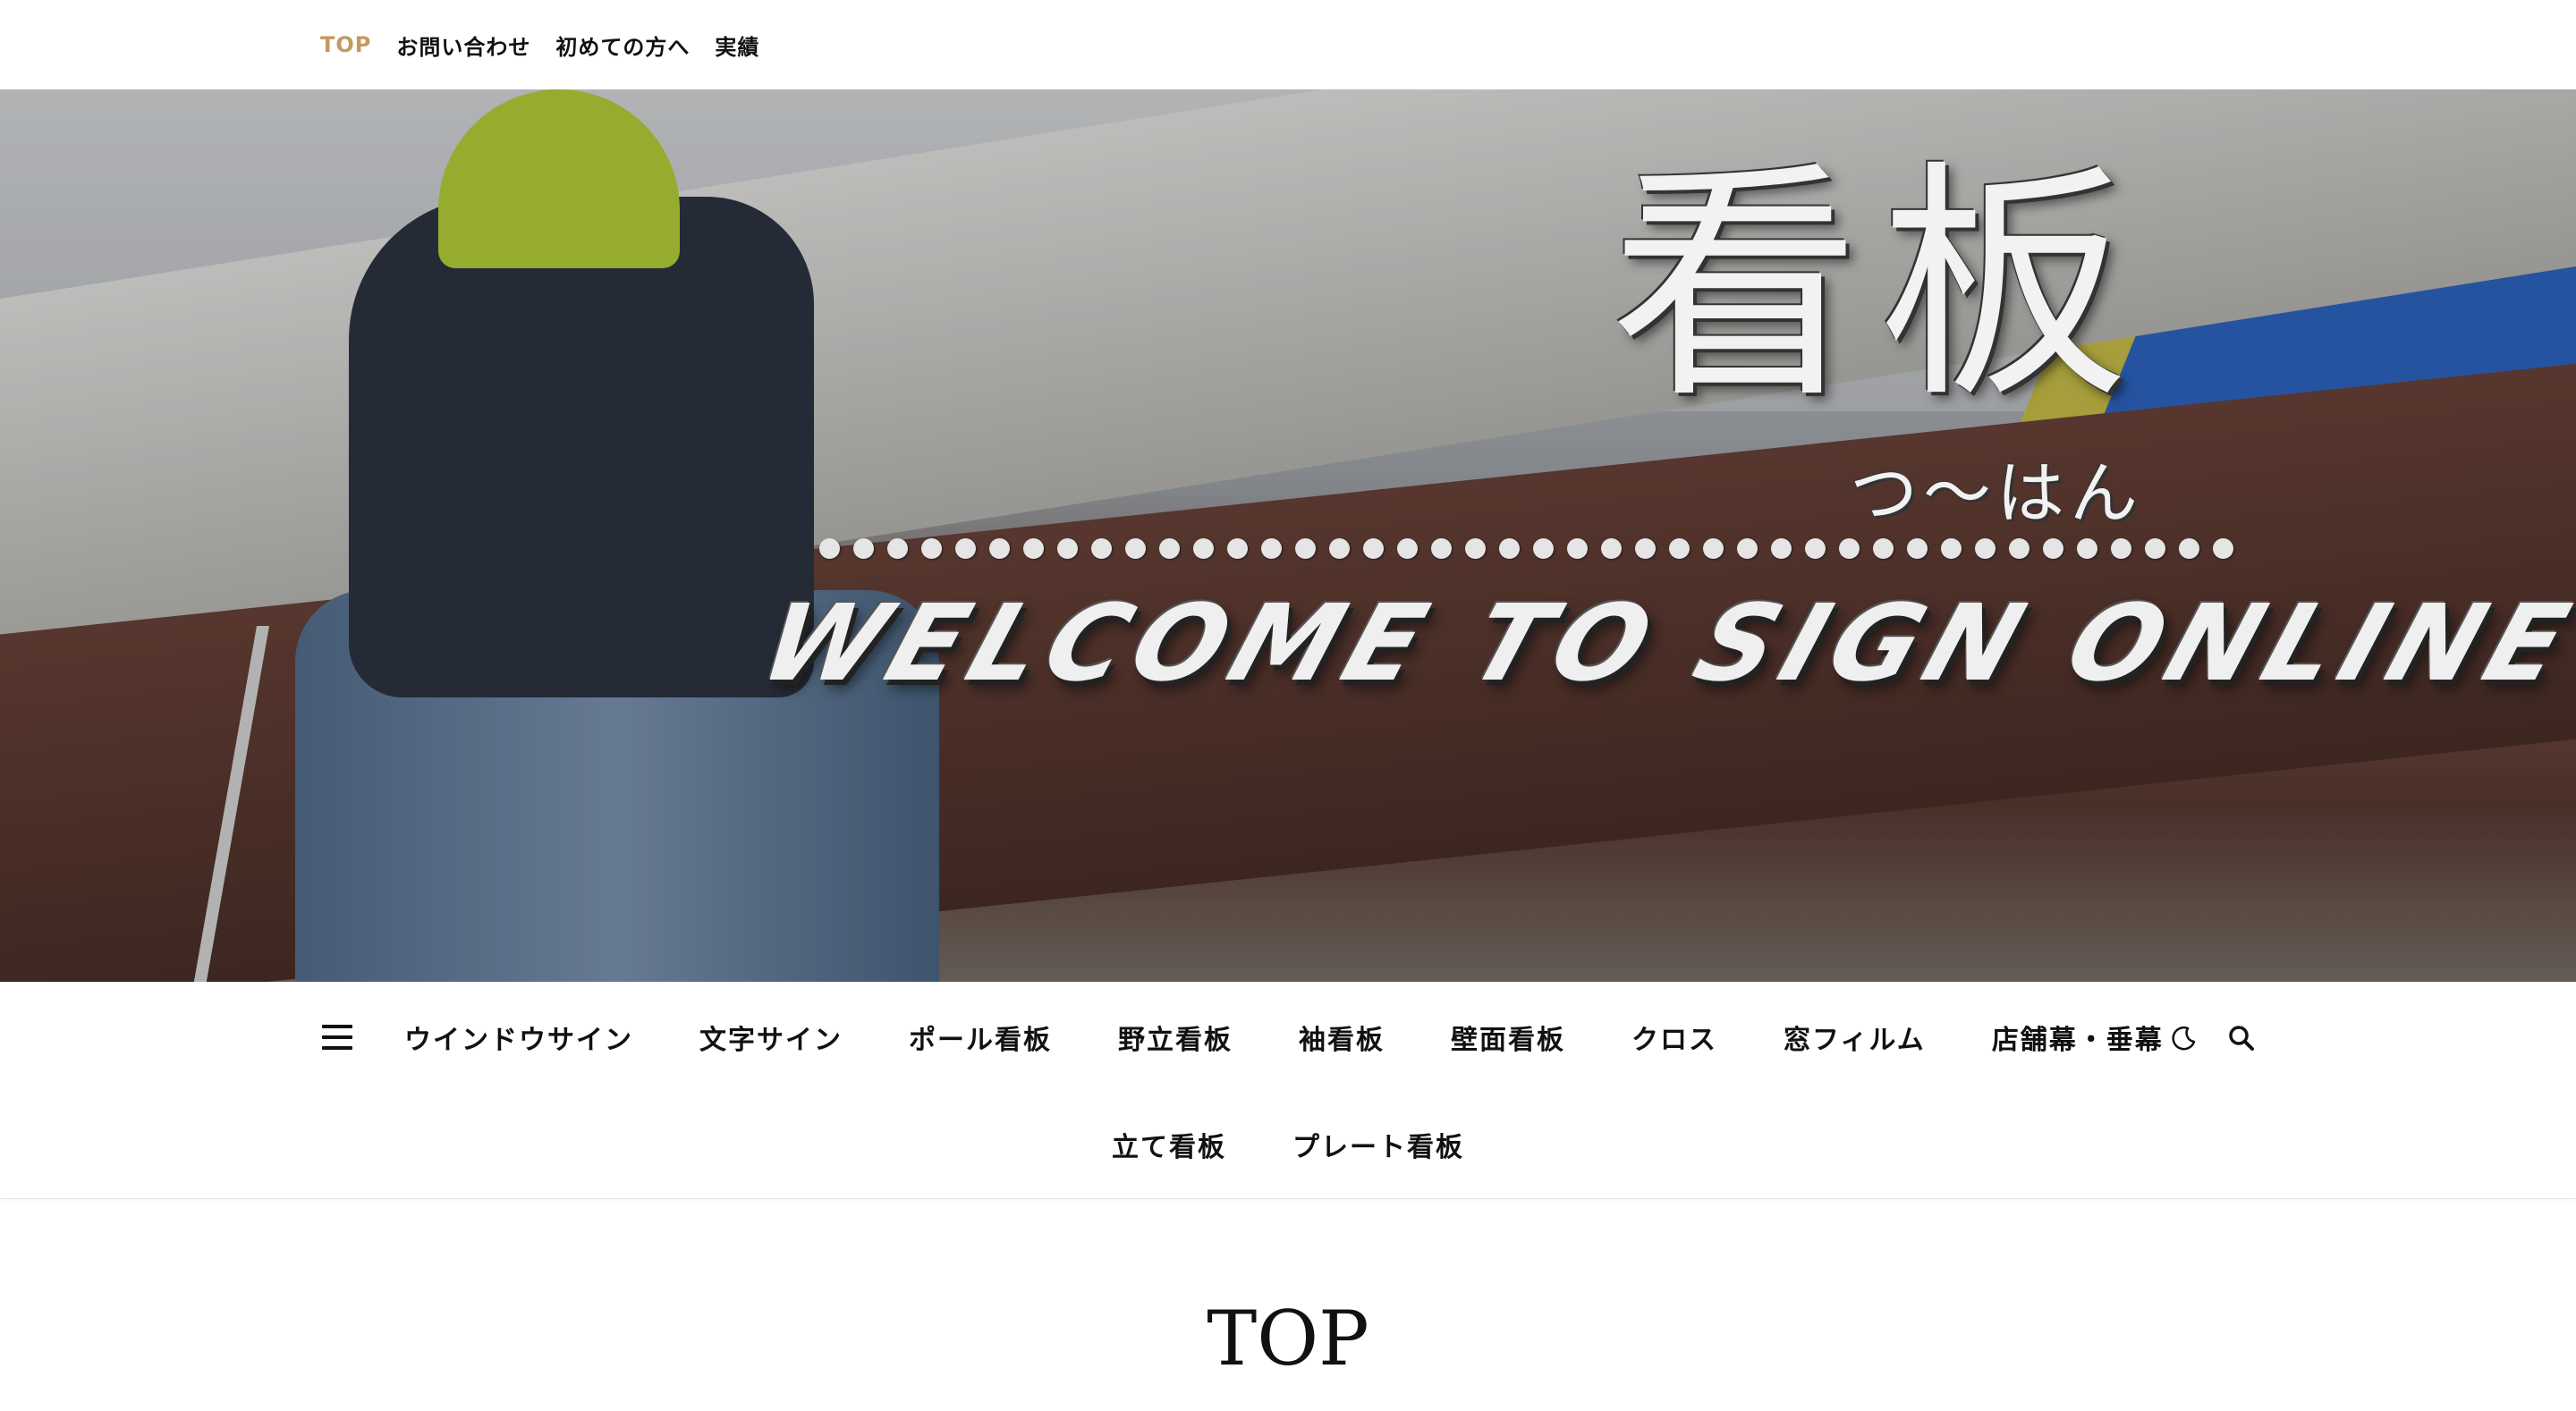  Describe the element at coordinates (1996, 493) in the screenshot. I see `hero-subtitle: つ～はん` at that location.